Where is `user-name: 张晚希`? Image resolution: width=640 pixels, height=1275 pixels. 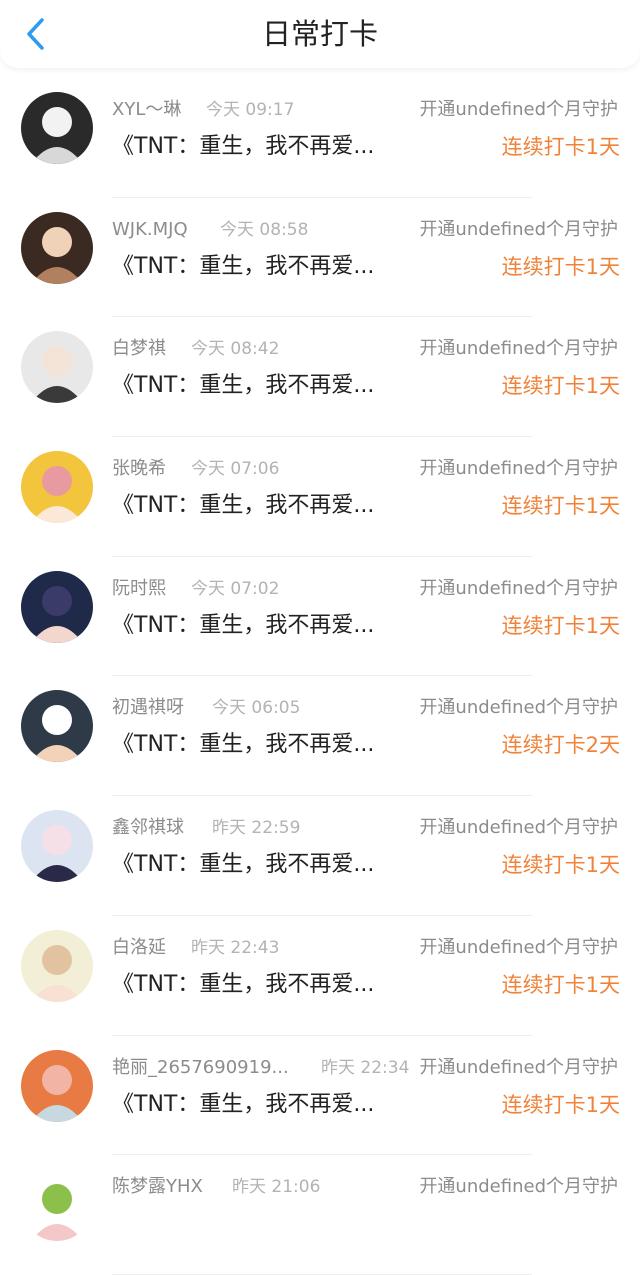 user-name: 张晚希 is located at coordinates (139, 469).